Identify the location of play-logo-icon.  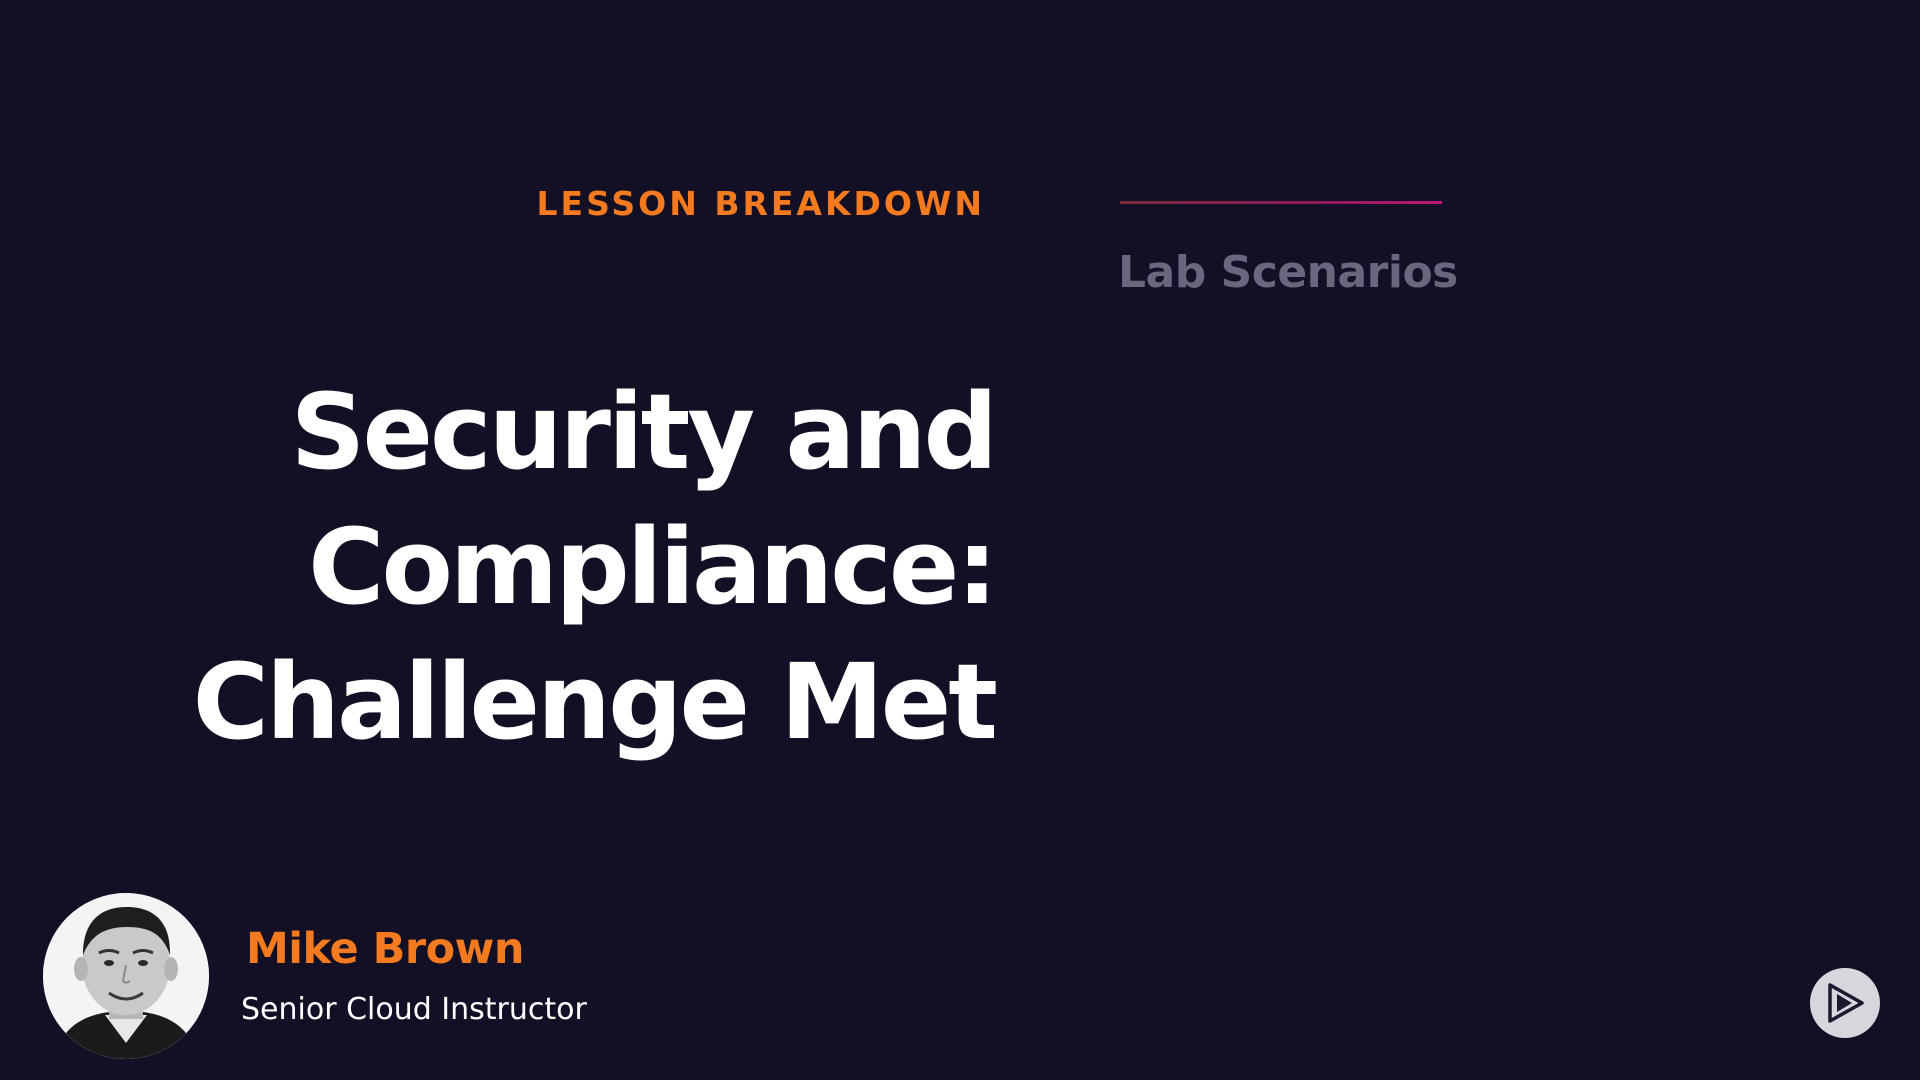
(1846, 1003).